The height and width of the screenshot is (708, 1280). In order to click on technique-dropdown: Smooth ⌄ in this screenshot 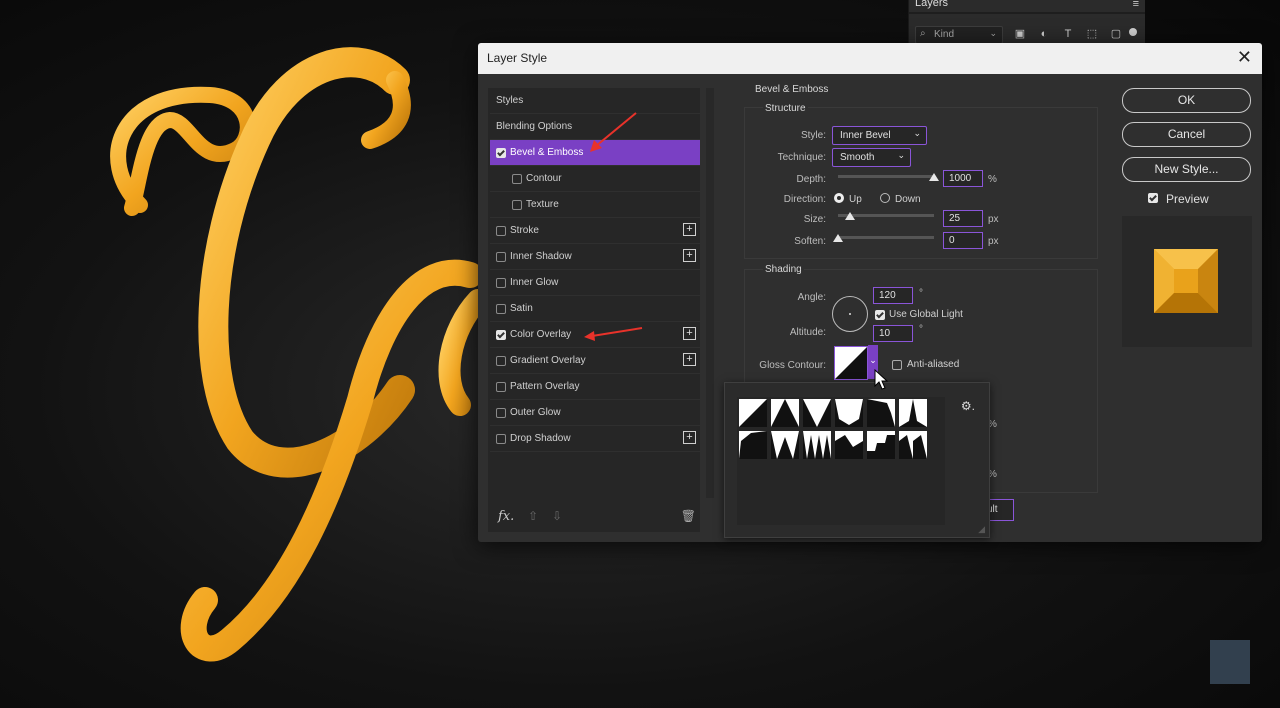, I will do `click(871, 157)`.